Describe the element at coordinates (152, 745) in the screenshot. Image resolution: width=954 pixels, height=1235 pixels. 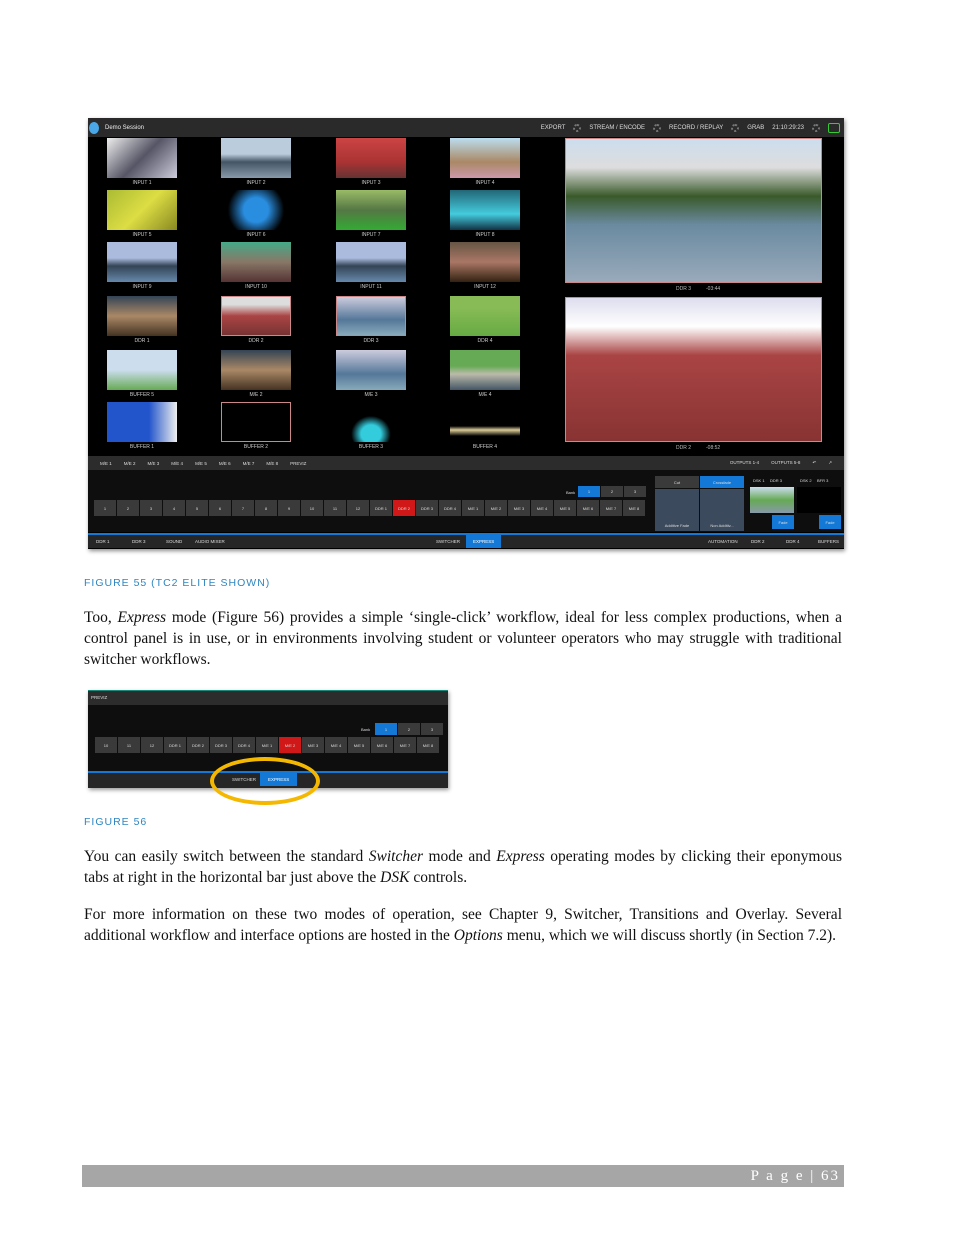
I see `source-button: 12` at that location.